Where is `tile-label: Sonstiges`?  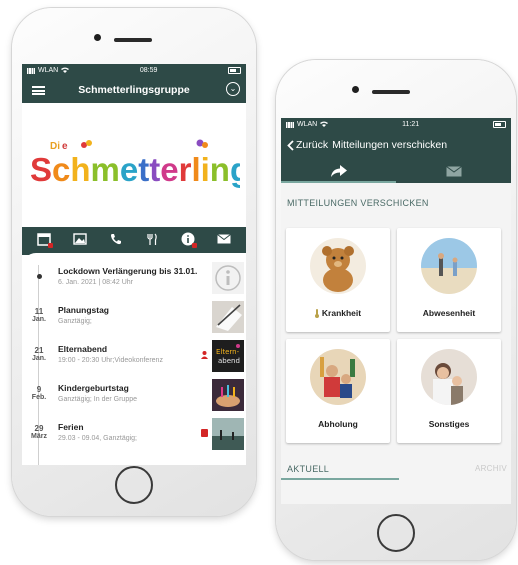
tile-label: Sonstiges is located at coordinates (449, 424).